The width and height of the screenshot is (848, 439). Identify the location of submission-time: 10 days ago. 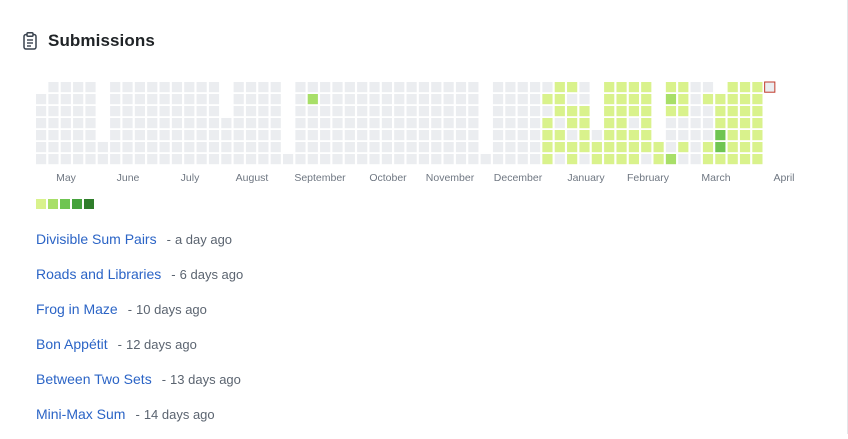
(171, 309).